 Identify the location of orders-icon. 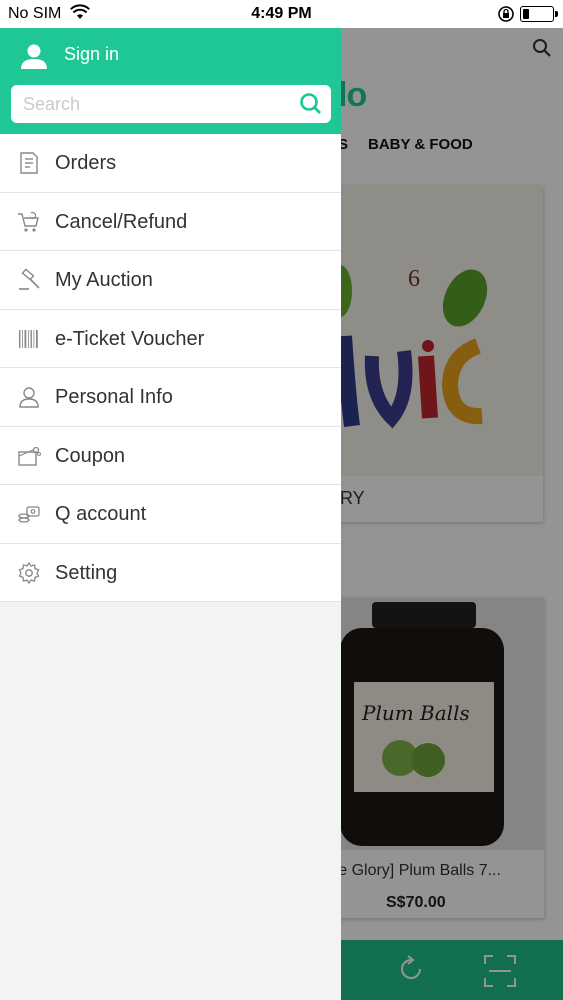
(29, 163).